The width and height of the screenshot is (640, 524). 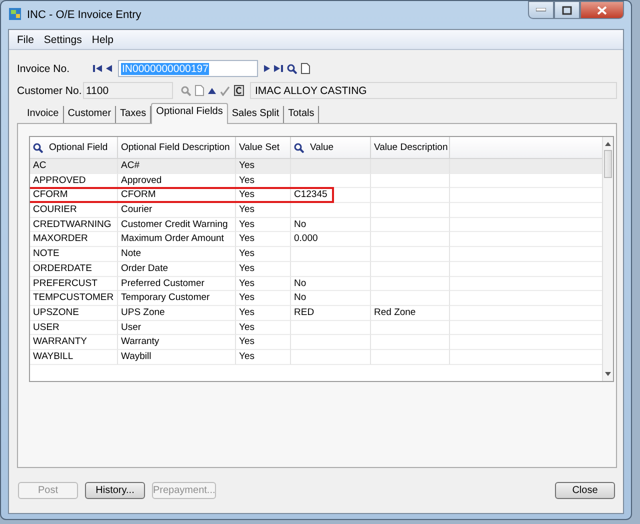 I want to click on table-cell: WAYBILL, so click(x=74, y=357).